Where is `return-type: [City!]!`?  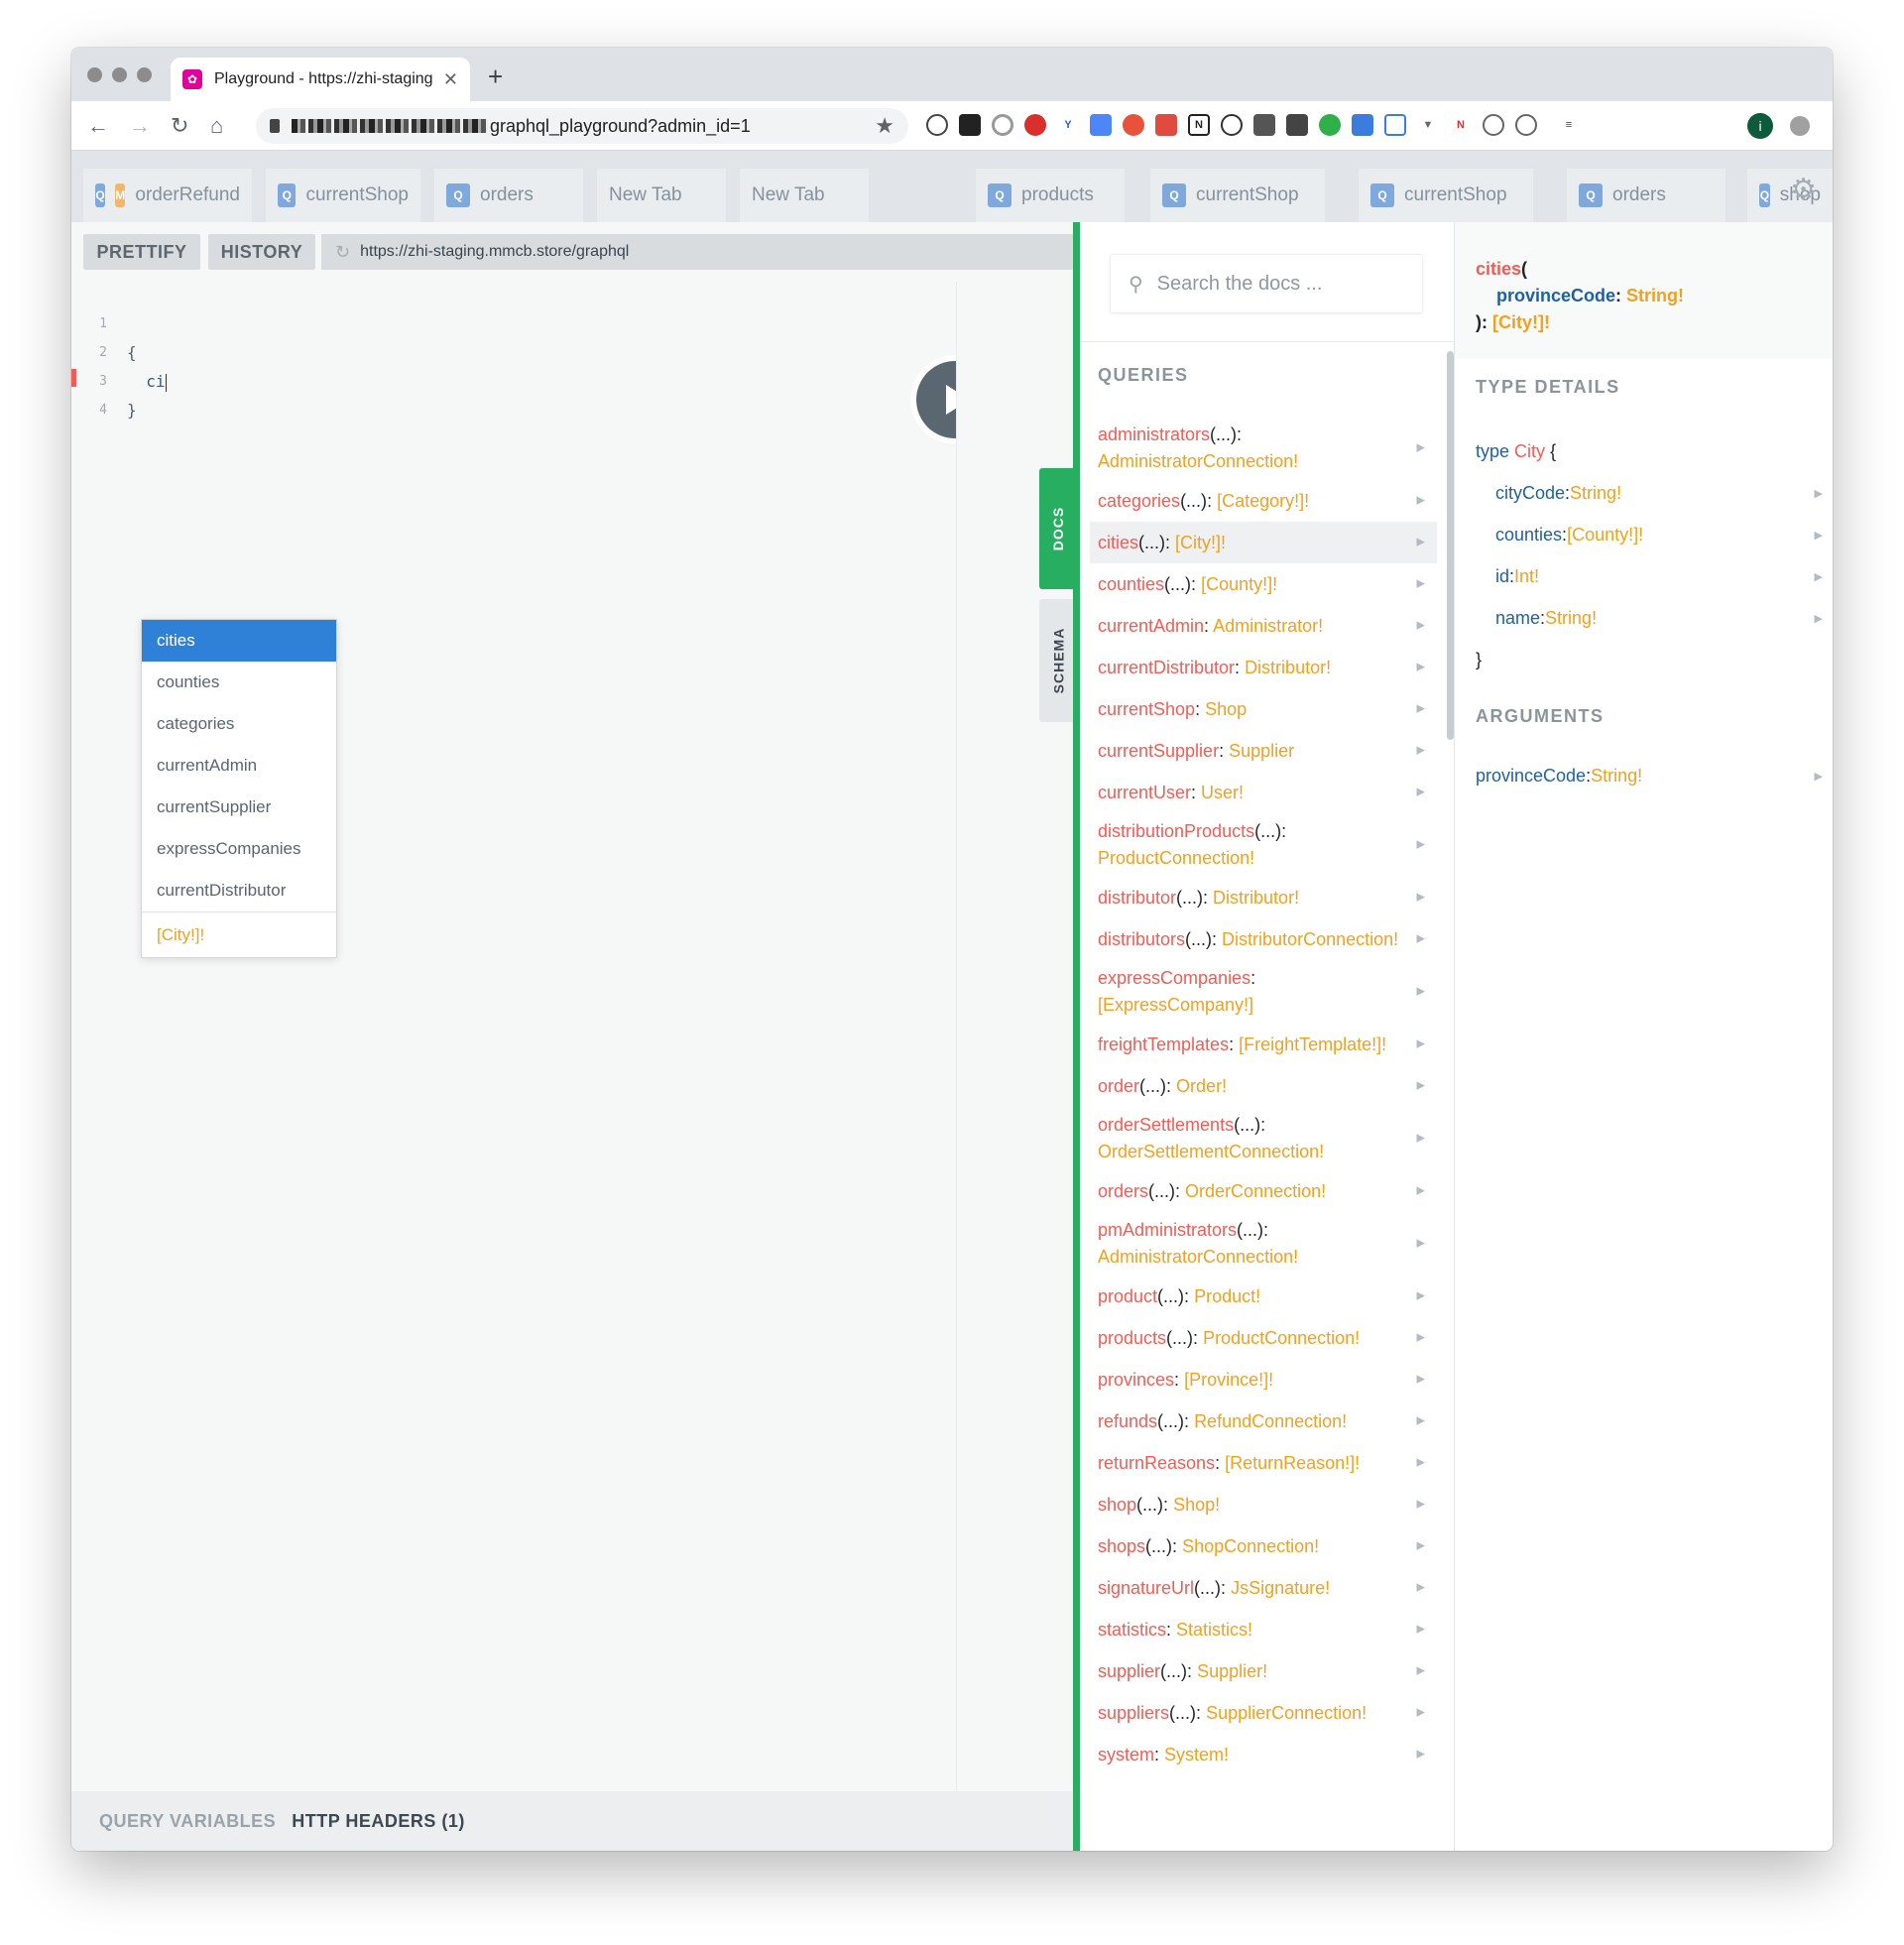
return-type: [City!]! is located at coordinates (1521, 322).